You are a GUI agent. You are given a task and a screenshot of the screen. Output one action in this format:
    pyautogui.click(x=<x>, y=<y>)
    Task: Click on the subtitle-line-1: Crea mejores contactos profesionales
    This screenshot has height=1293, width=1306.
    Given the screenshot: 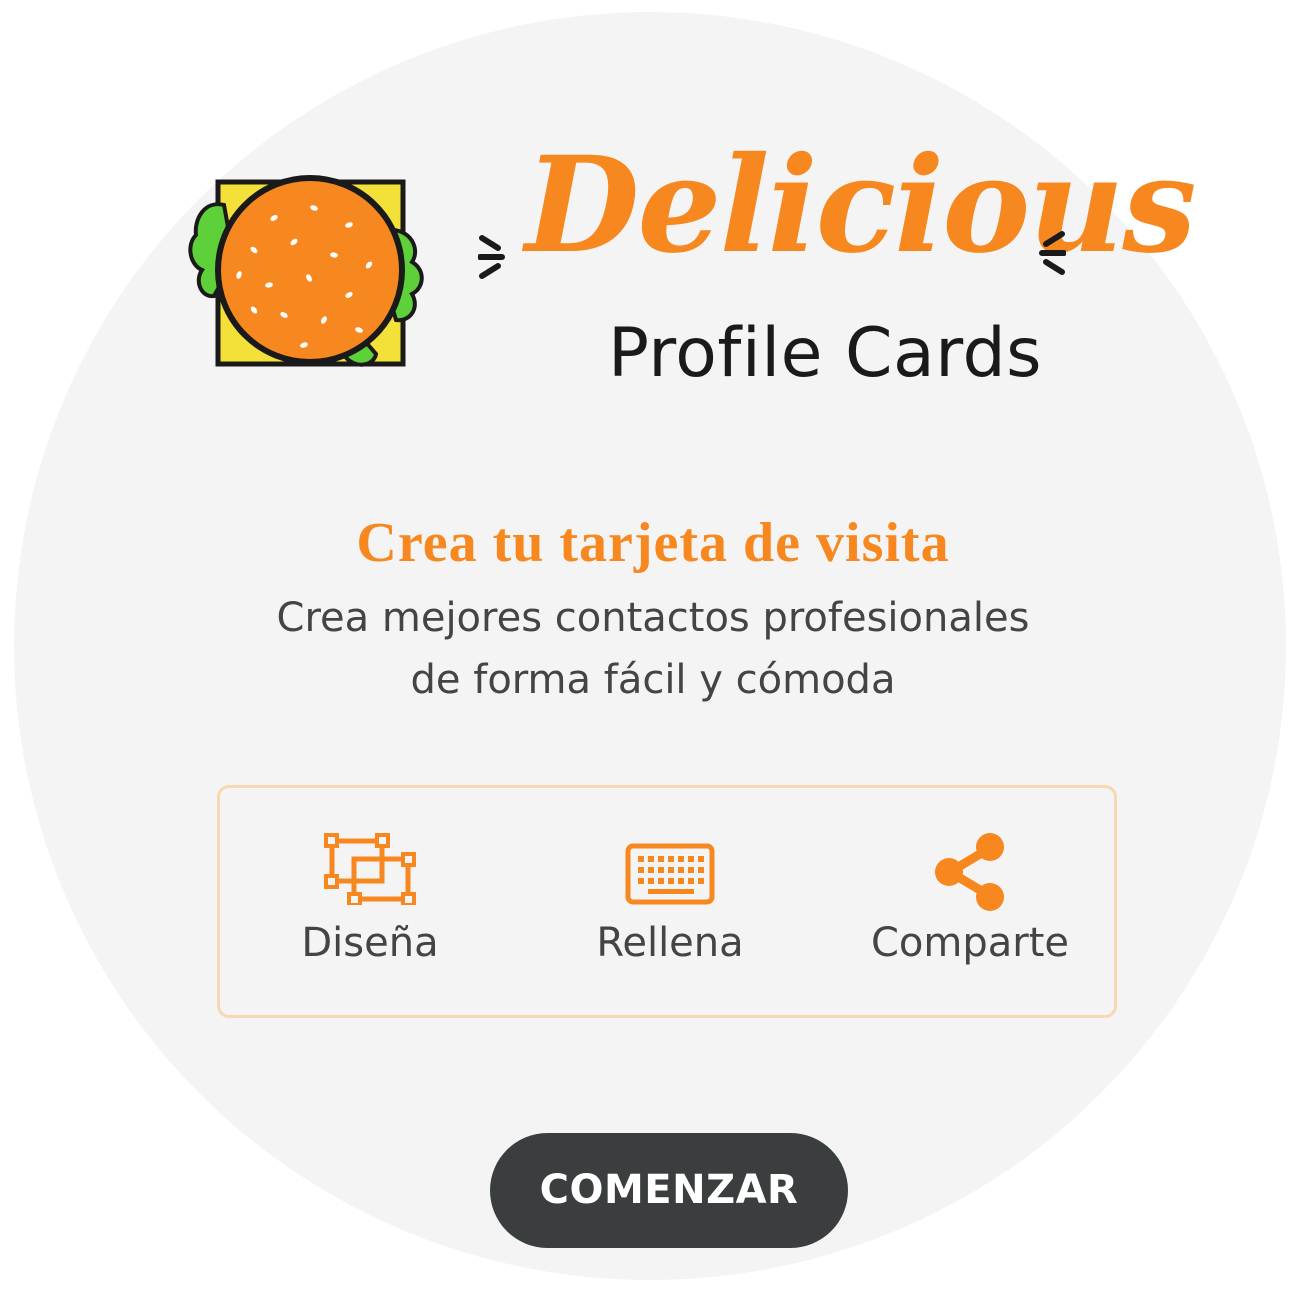 What is the action you would take?
    pyautogui.click(x=653, y=618)
    